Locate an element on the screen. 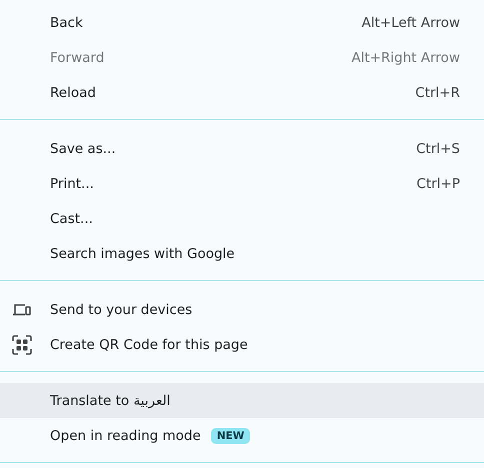 The height and width of the screenshot is (468, 484). shortcut-text: Ctrl+R is located at coordinates (437, 92).